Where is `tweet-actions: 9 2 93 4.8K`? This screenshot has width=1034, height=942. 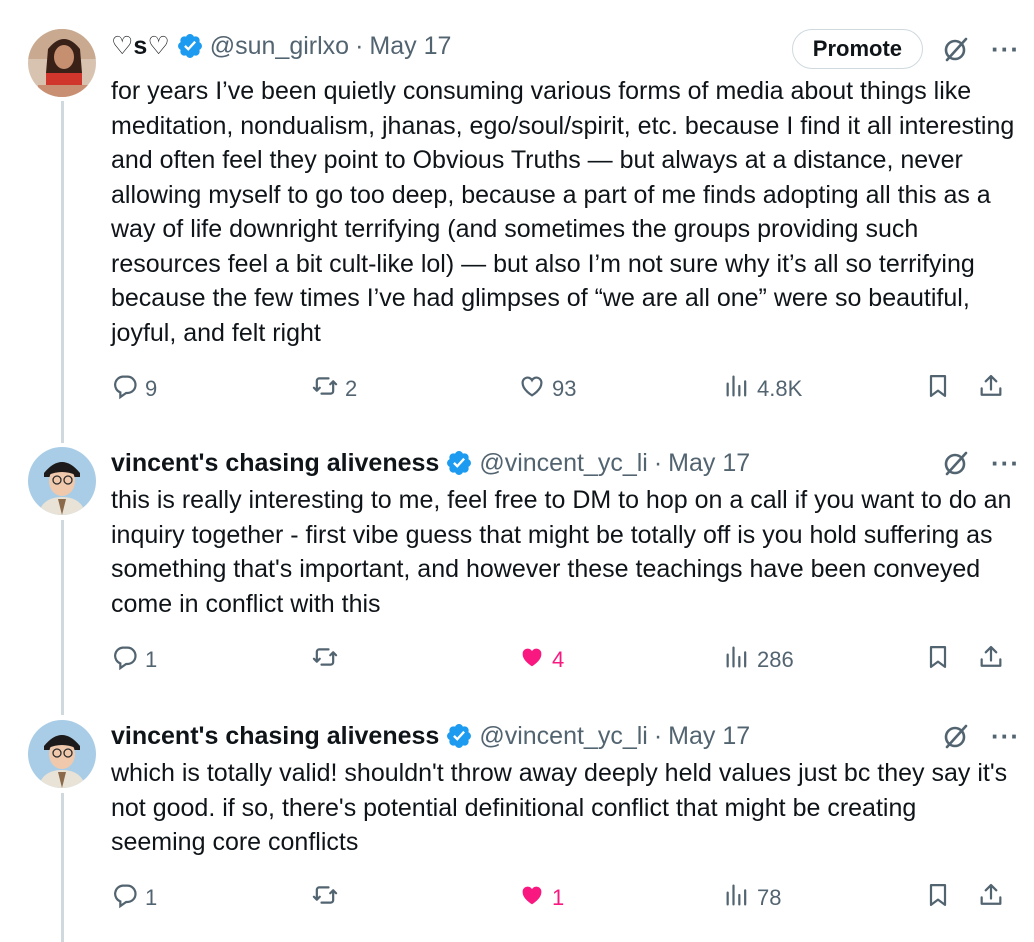 tweet-actions: 9 2 93 4.8K is located at coordinates (558, 389).